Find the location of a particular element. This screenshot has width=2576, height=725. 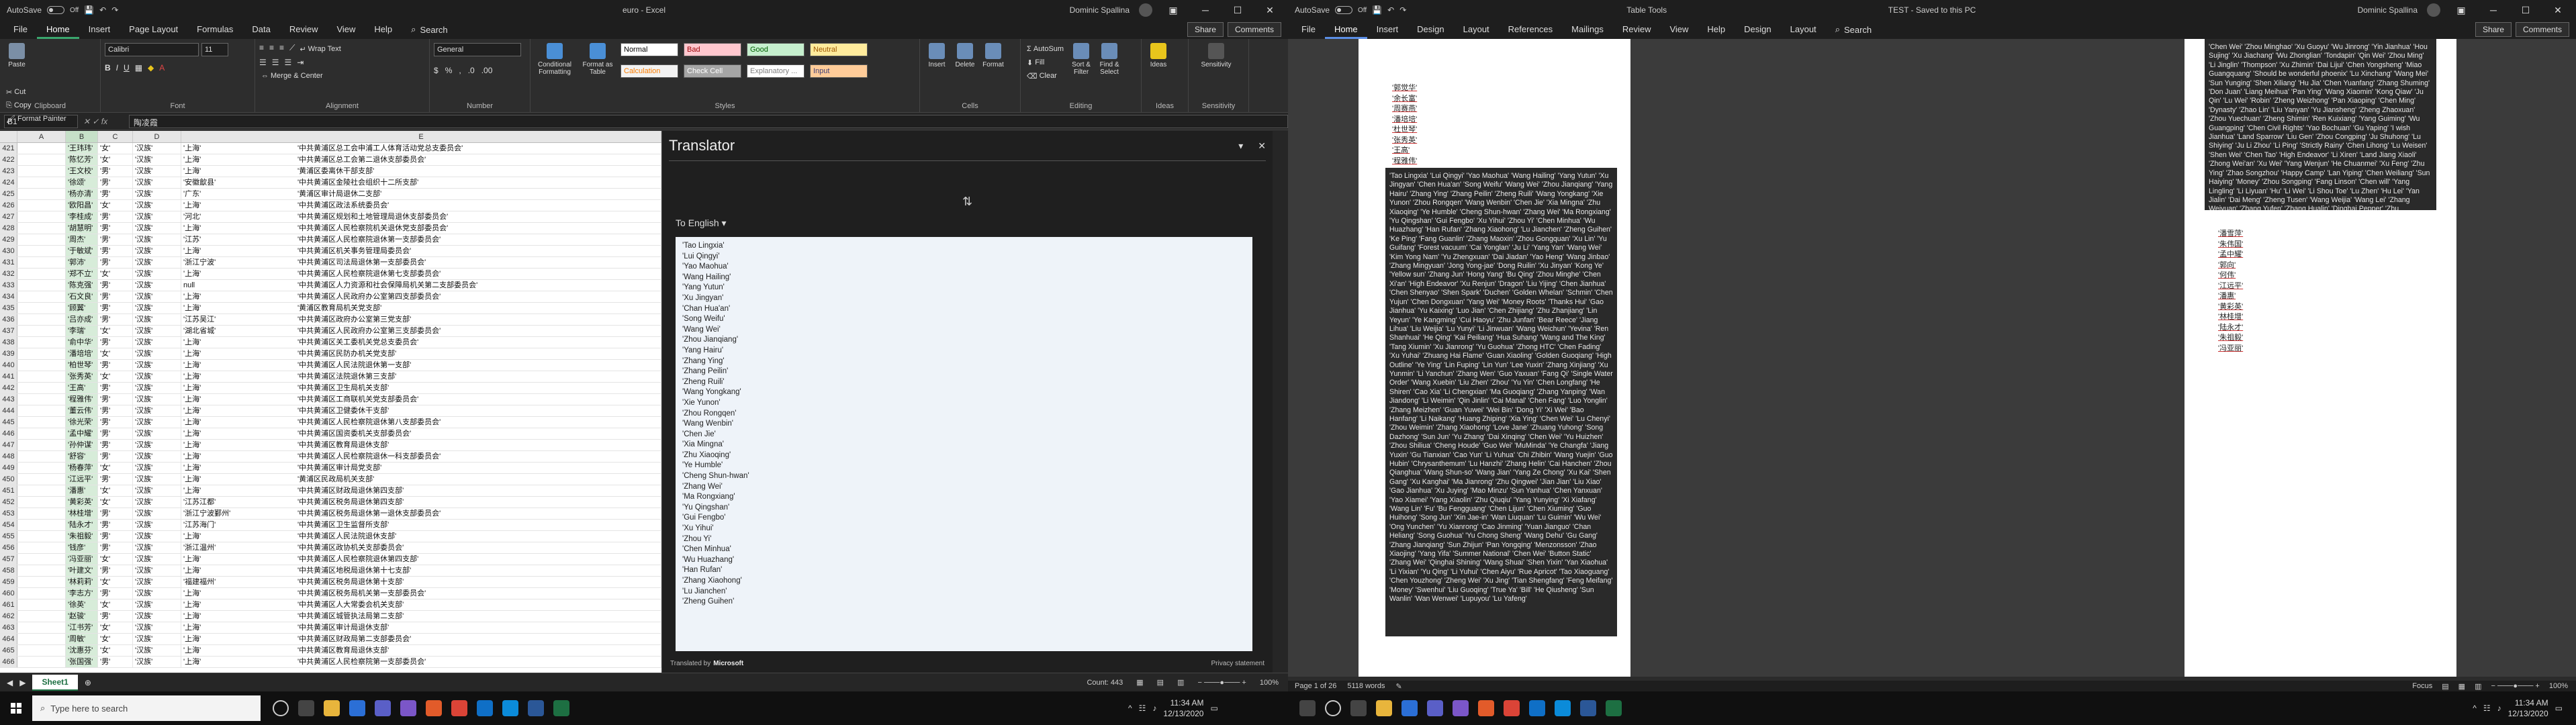

next-sheet-icon: ▶ is located at coordinates (22, 682).